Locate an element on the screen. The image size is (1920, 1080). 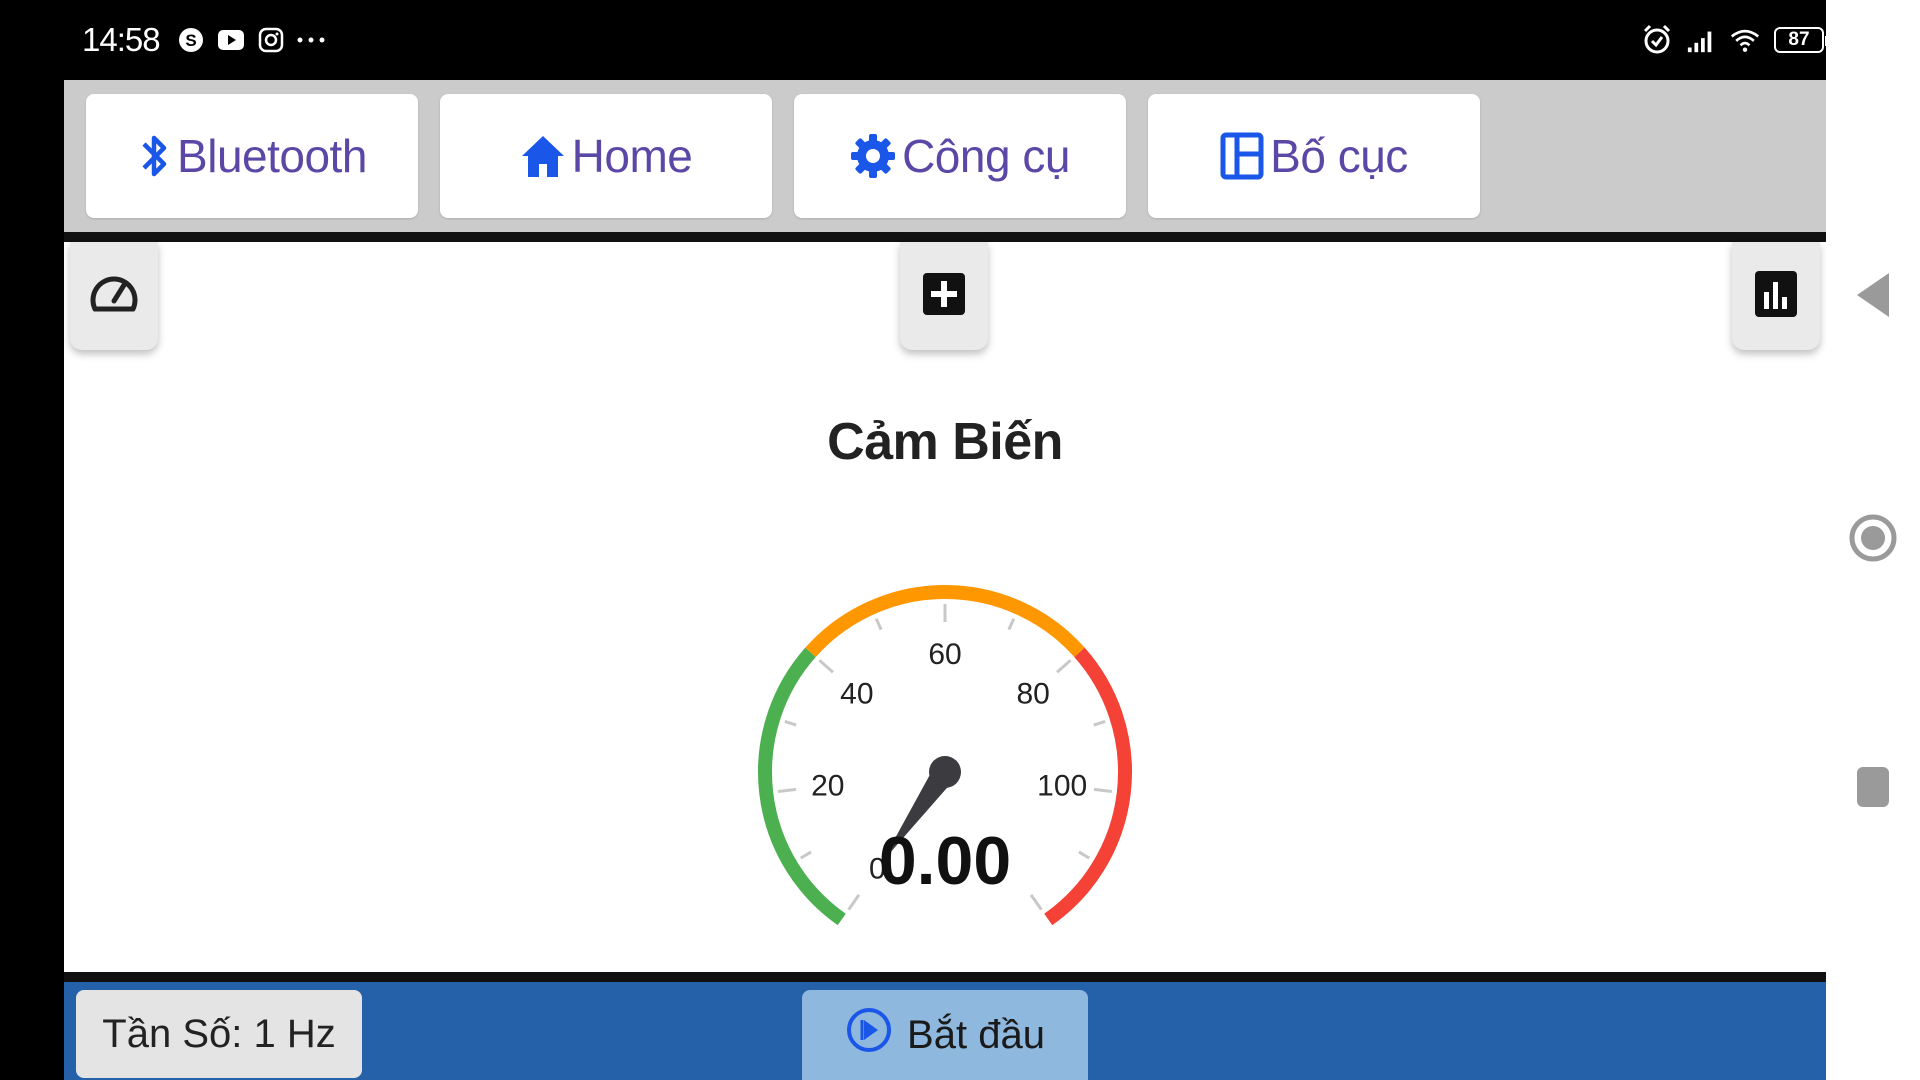
system-nav-bar is located at coordinates (1873, 540).